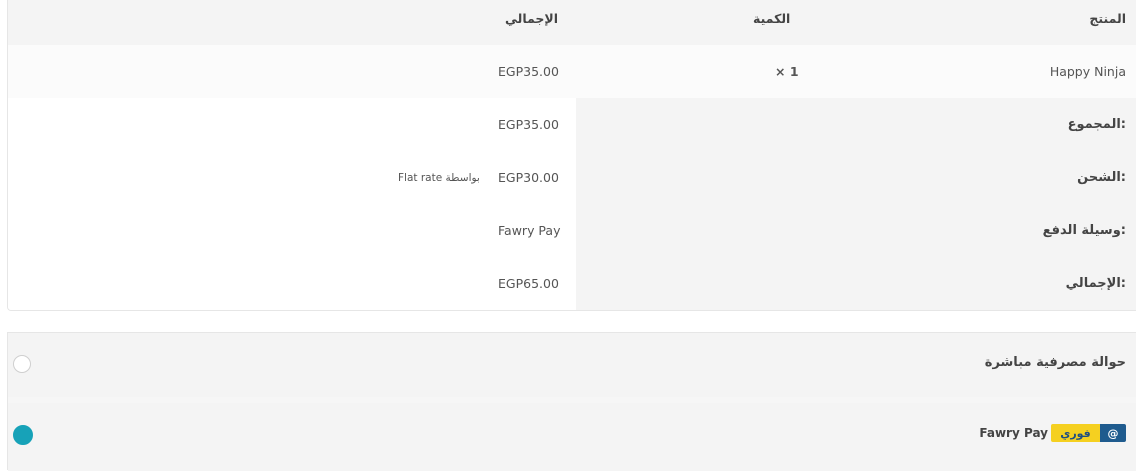 Image resolution: width=1136 pixels, height=471 pixels. What do you see at coordinates (572, 365) in the screenshot?
I see `payment-option-bank-transfer: حوالة مصرفية مباشرة` at bounding box center [572, 365].